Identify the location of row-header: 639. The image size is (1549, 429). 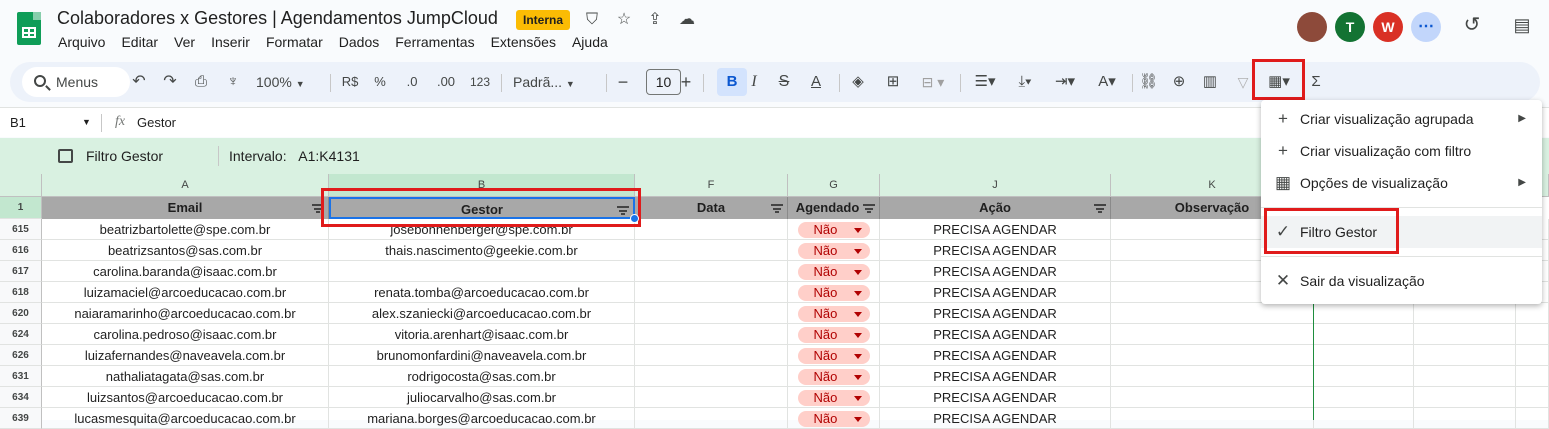
(21, 418).